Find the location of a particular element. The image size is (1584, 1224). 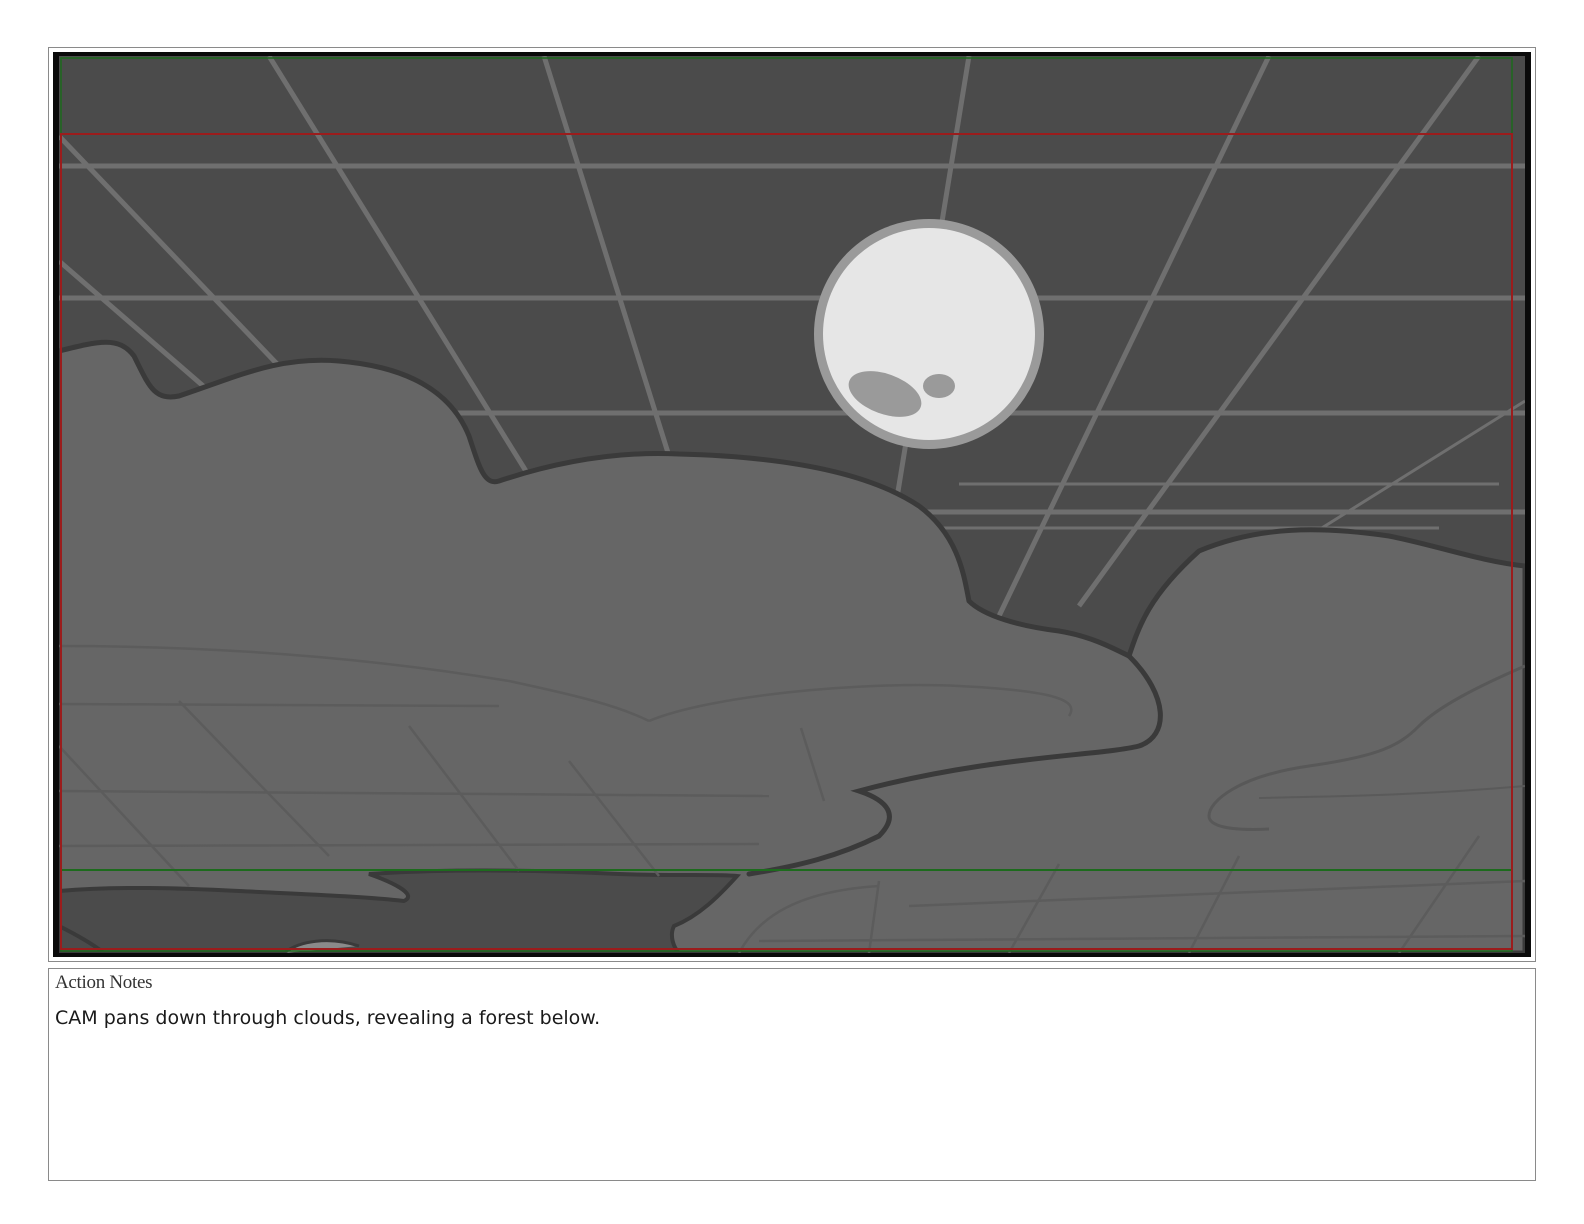

moon is located at coordinates (929, 334).